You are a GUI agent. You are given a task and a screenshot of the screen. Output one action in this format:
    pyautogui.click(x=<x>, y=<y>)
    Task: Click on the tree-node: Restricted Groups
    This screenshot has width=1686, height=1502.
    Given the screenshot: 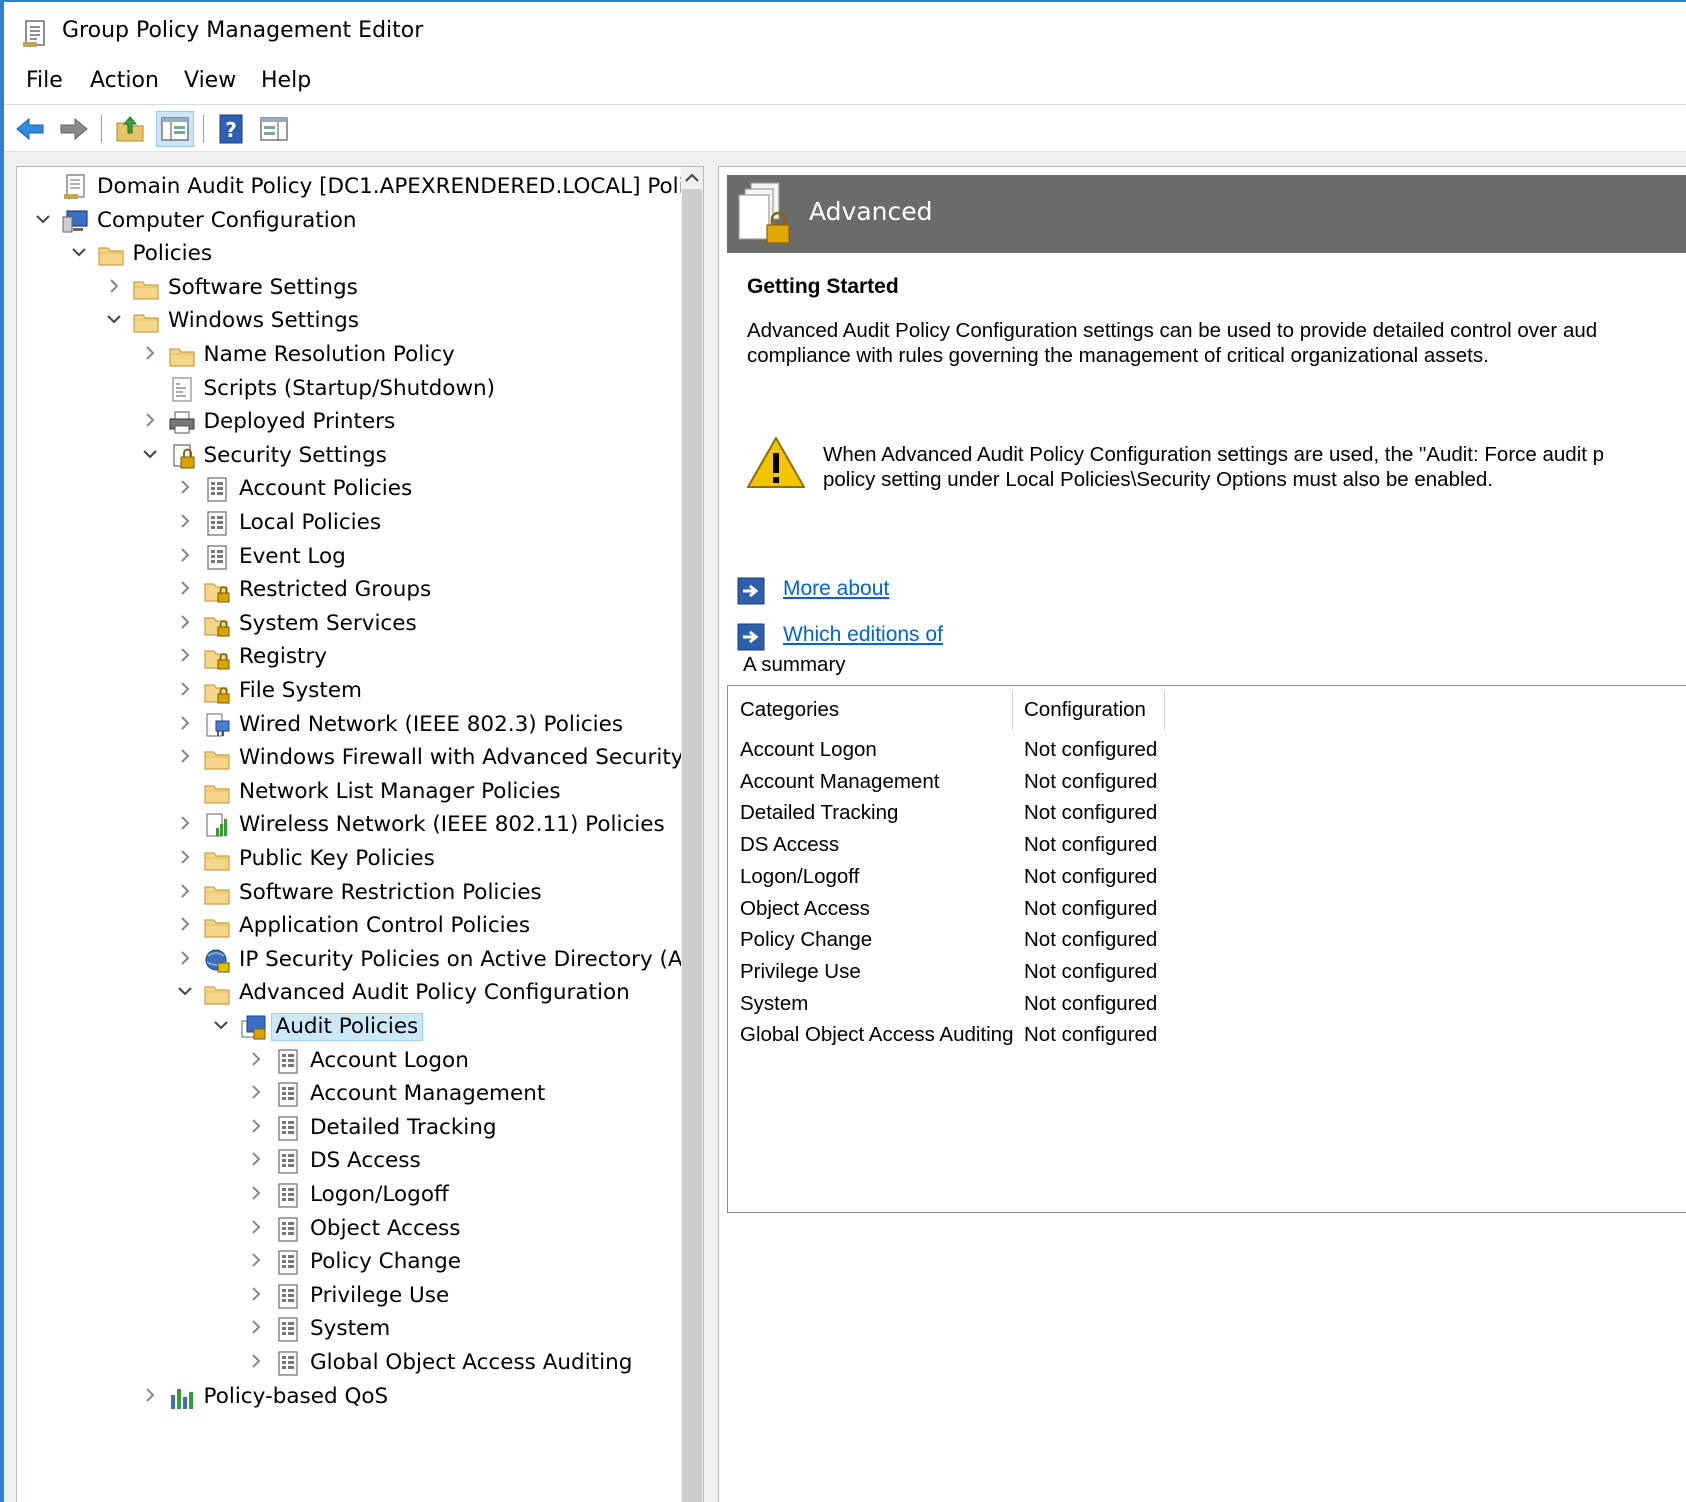 What is the action you would take?
    pyautogui.click(x=349, y=590)
    